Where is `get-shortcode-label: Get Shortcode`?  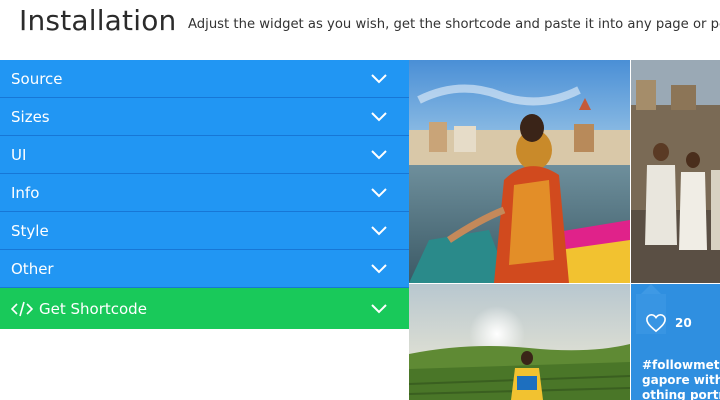
get-shortcode-label: Get Shortcode is located at coordinates (93, 308).